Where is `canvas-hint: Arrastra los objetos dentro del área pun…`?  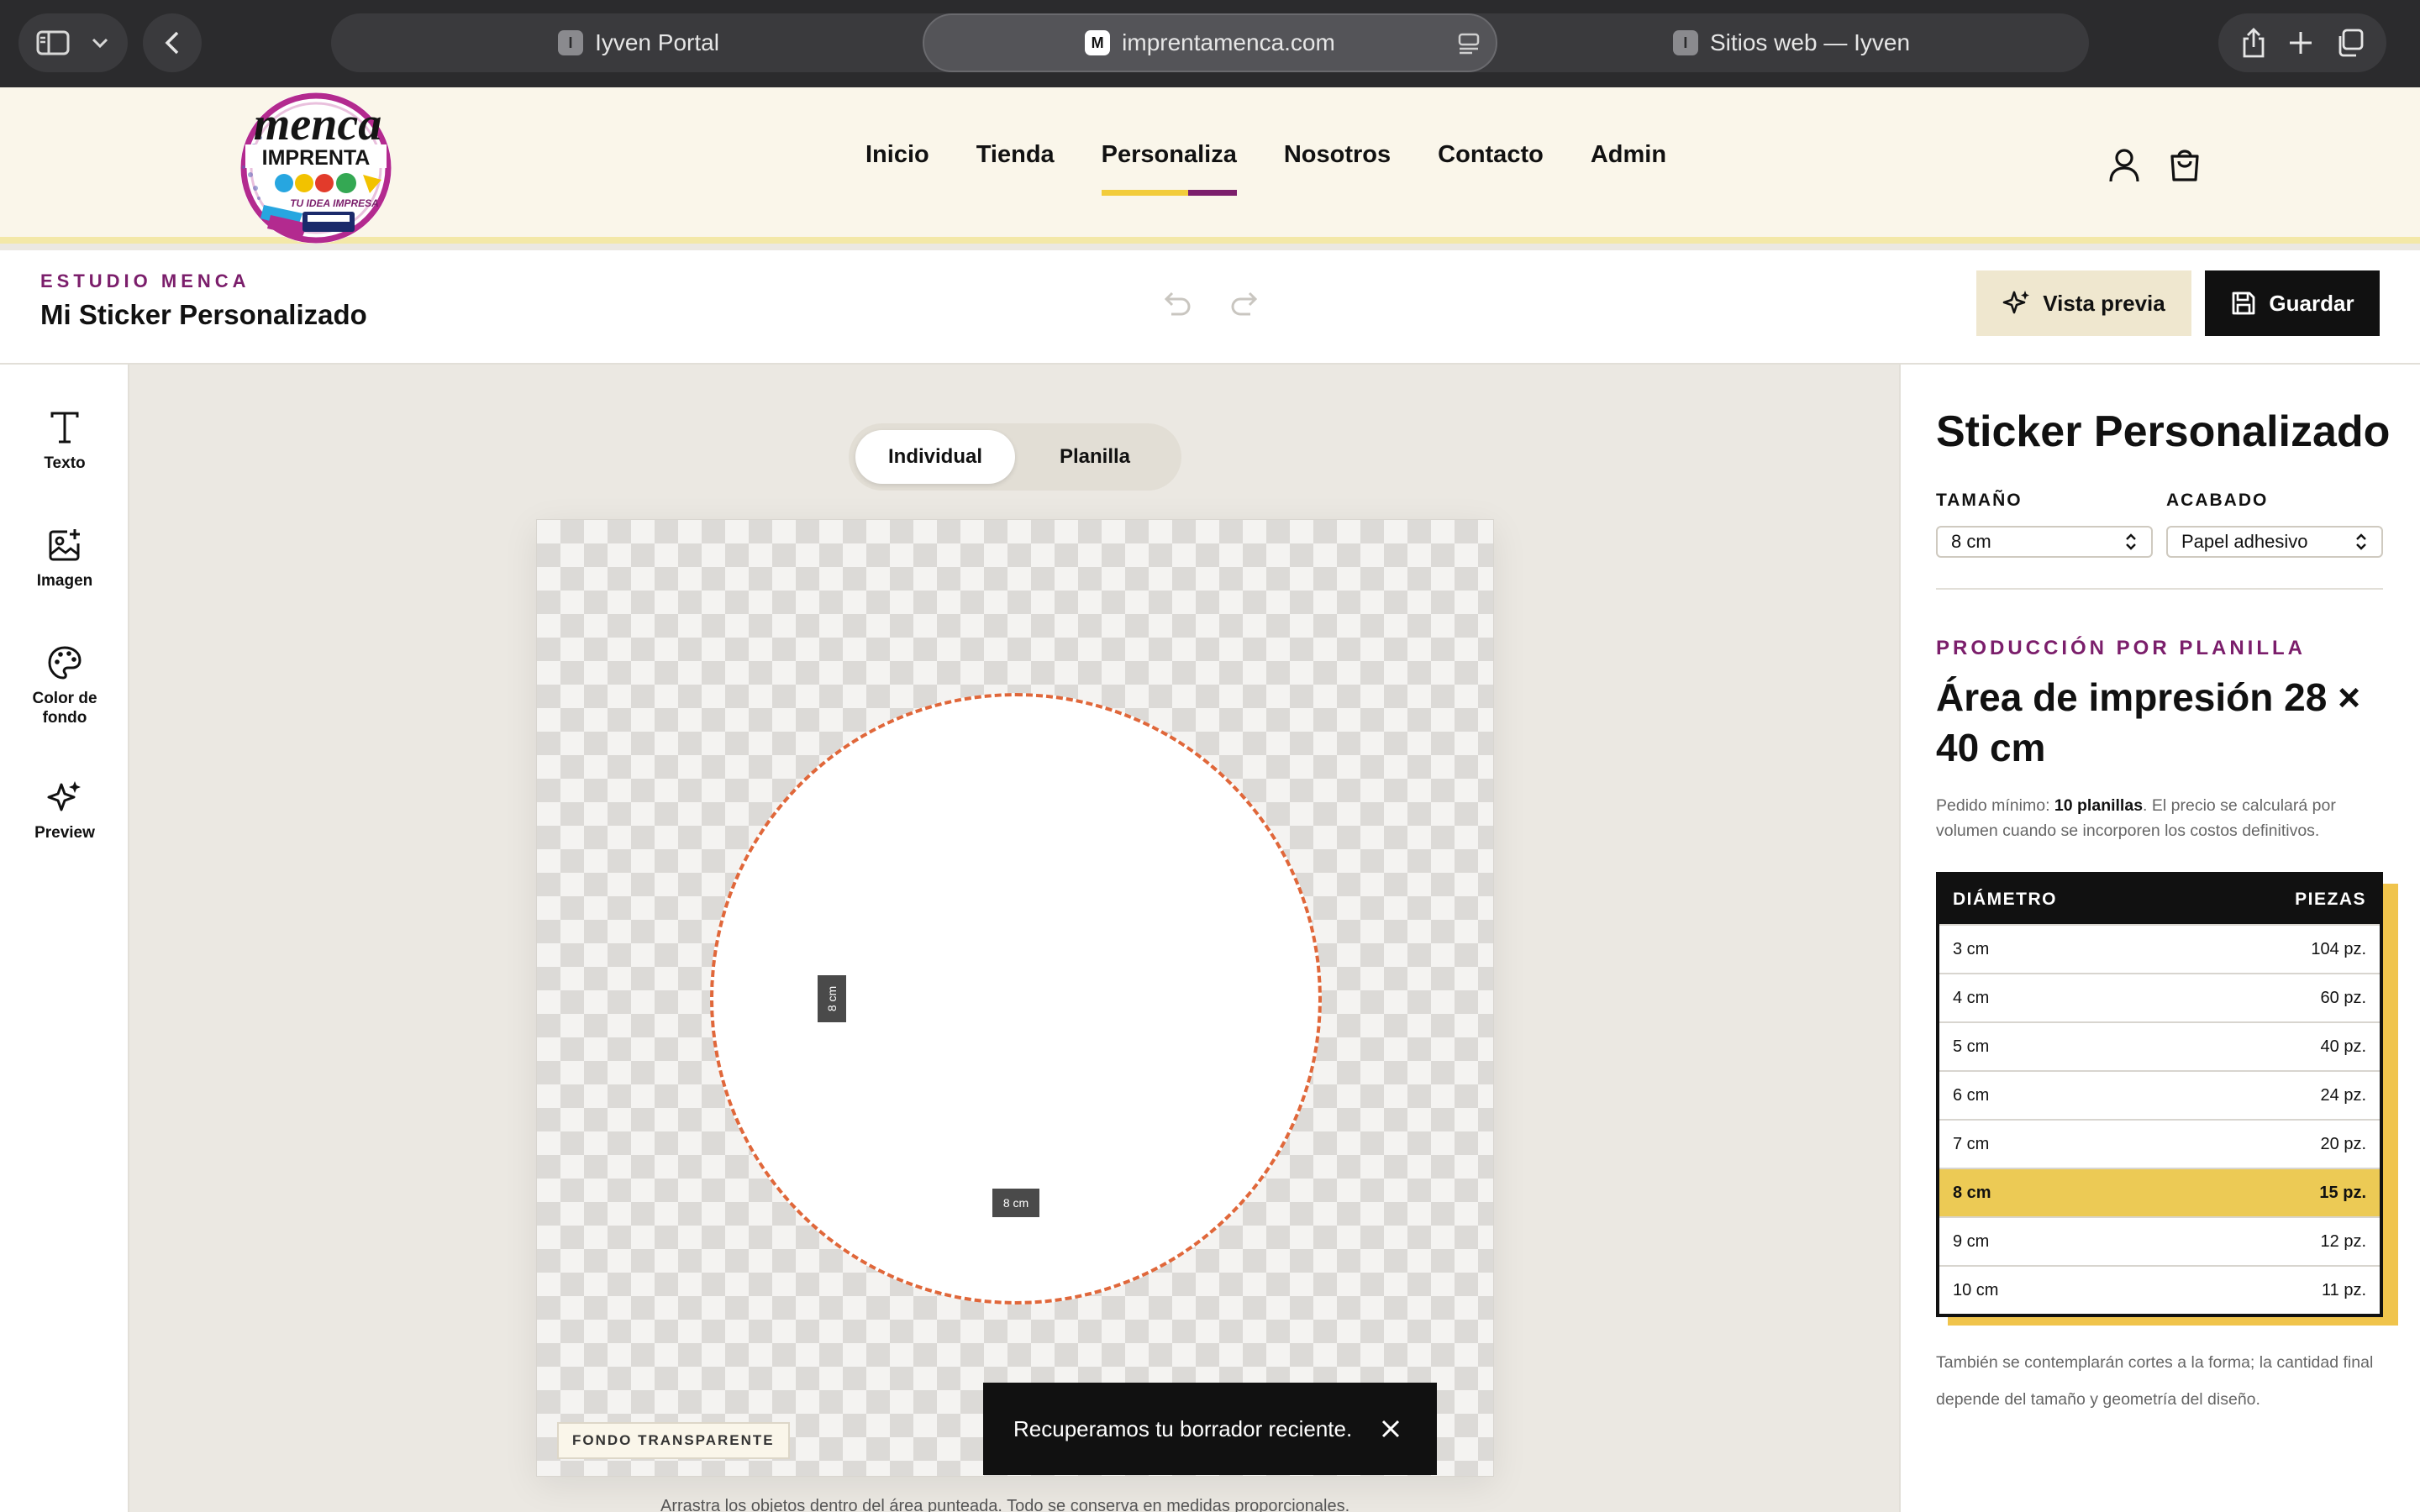 canvas-hint: Arrastra los objetos dentro del área pun… is located at coordinates (1005, 1504).